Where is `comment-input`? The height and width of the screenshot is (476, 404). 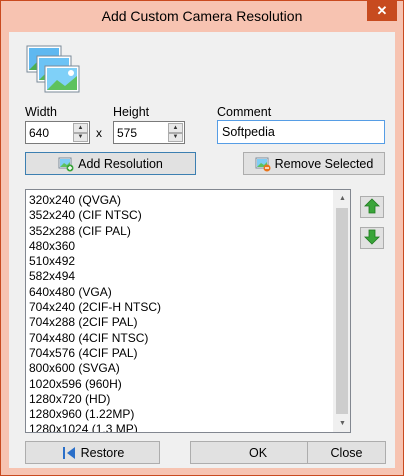 comment-input is located at coordinates (301, 132).